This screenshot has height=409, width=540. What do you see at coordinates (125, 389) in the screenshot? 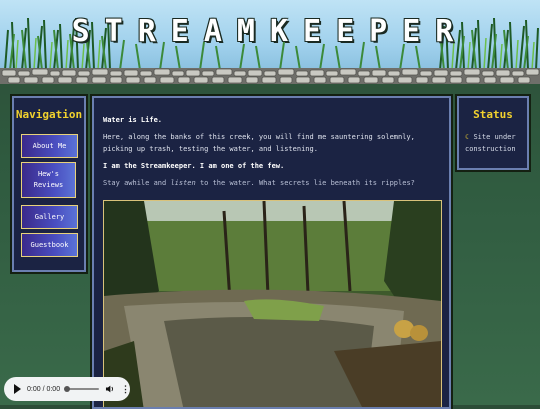
I see `more-options-icon: ⋮` at bounding box center [125, 389].